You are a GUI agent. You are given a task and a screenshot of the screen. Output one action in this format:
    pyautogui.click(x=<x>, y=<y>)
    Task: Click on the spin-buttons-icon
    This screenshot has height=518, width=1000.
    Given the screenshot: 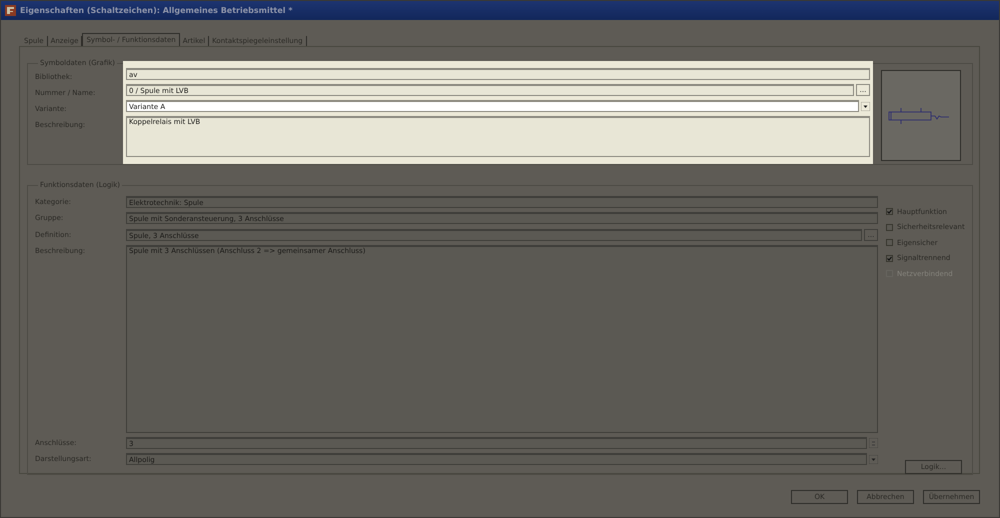 What is the action you would take?
    pyautogui.click(x=873, y=443)
    